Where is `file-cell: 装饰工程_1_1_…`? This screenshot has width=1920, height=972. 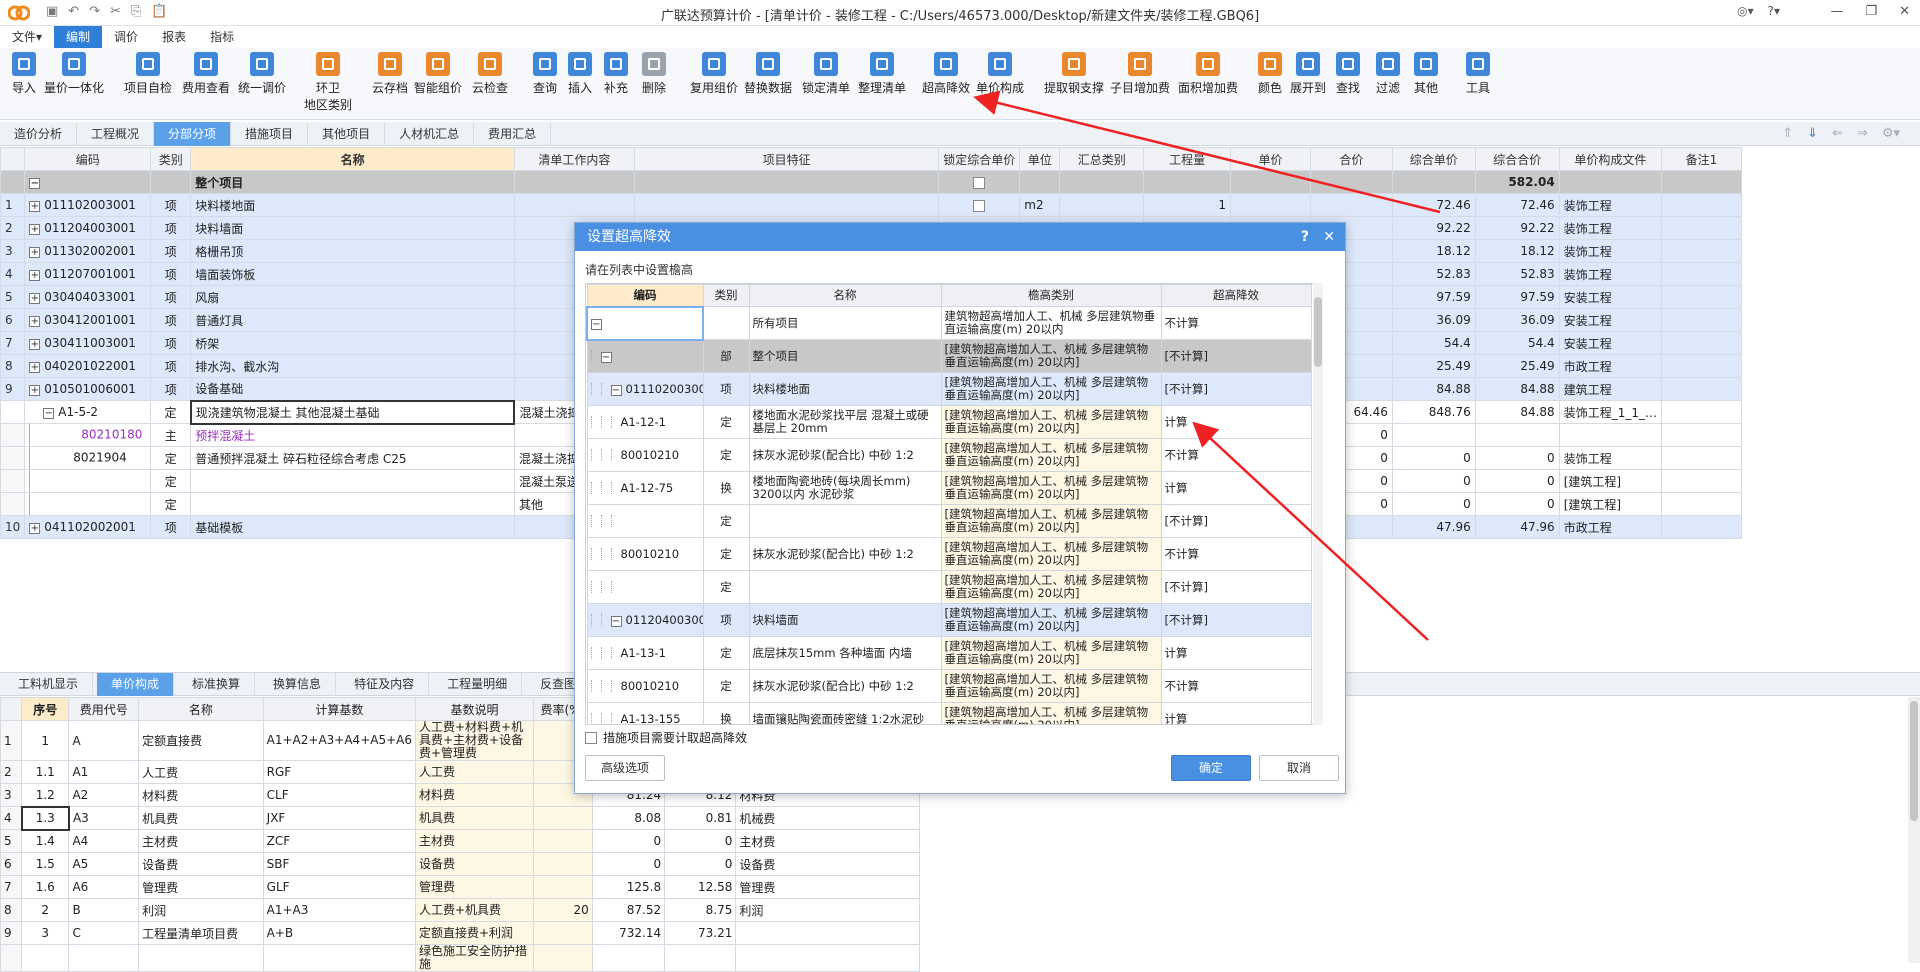 file-cell: 装饰工程_1_1_… is located at coordinates (1610, 412).